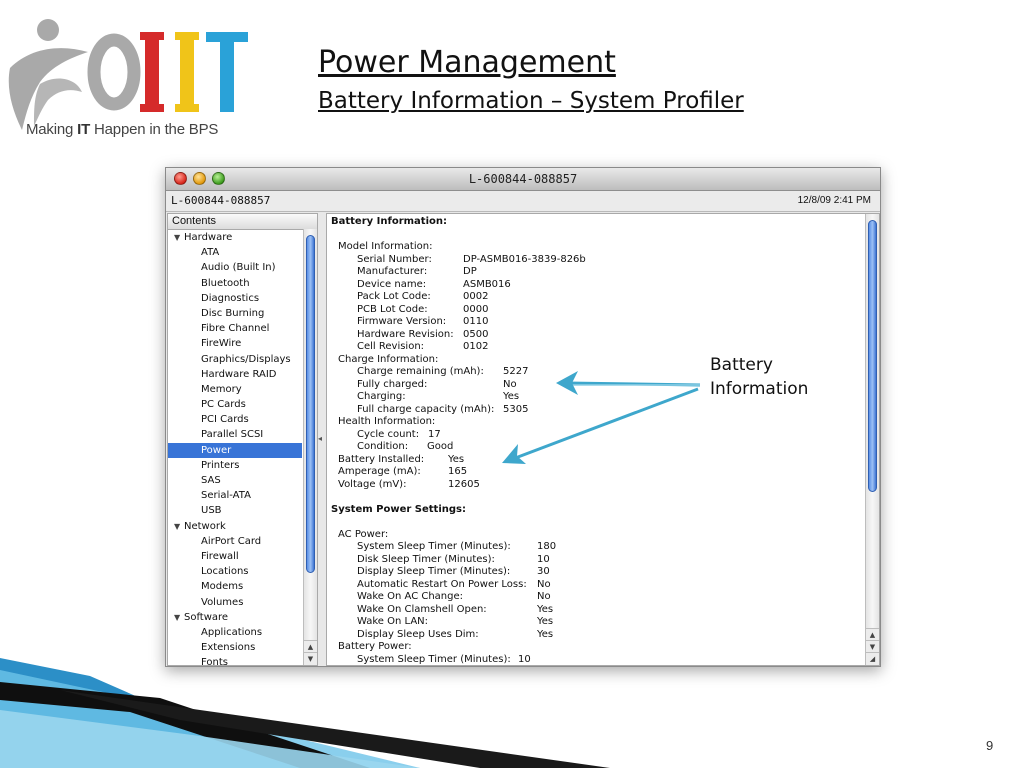 The height and width of the screenshot is (768, 1024). What do you see at coordinates (235, 480) in the screenshot?
I see `tree-item: SAS` at bounding box center [235, 480].